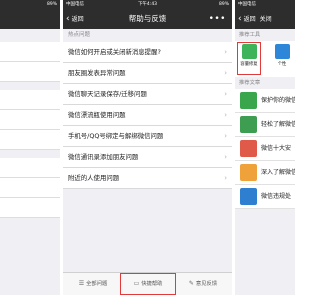 The width and height of the screenshot is (320, 295). I want to click on question-item: 微信如何开启或关闭新消息提醒? ›, so click(147, 52).